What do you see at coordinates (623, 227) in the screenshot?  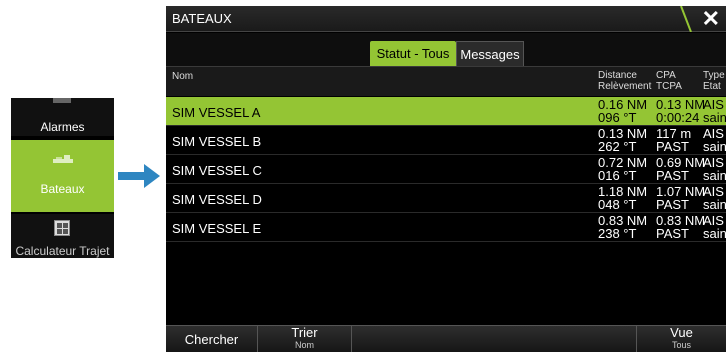 I see `distance-bearing: 0.83 NM 238 °T` at bounding box center [623, 227].